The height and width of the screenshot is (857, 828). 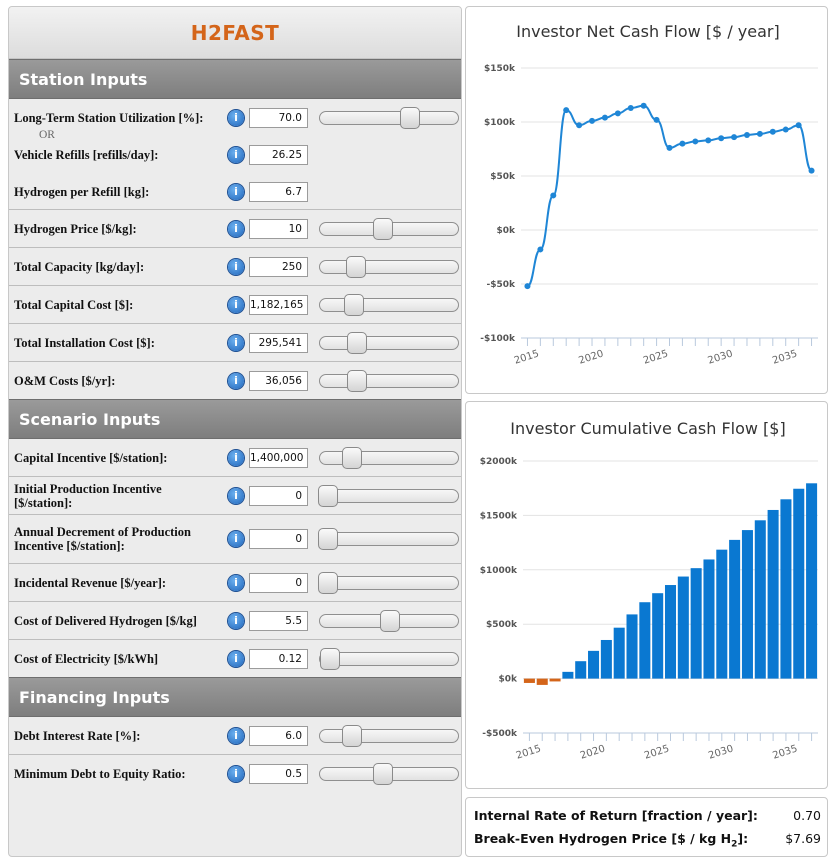 I want to click on y-tick-label: $50k, so click(x=503, y=177).